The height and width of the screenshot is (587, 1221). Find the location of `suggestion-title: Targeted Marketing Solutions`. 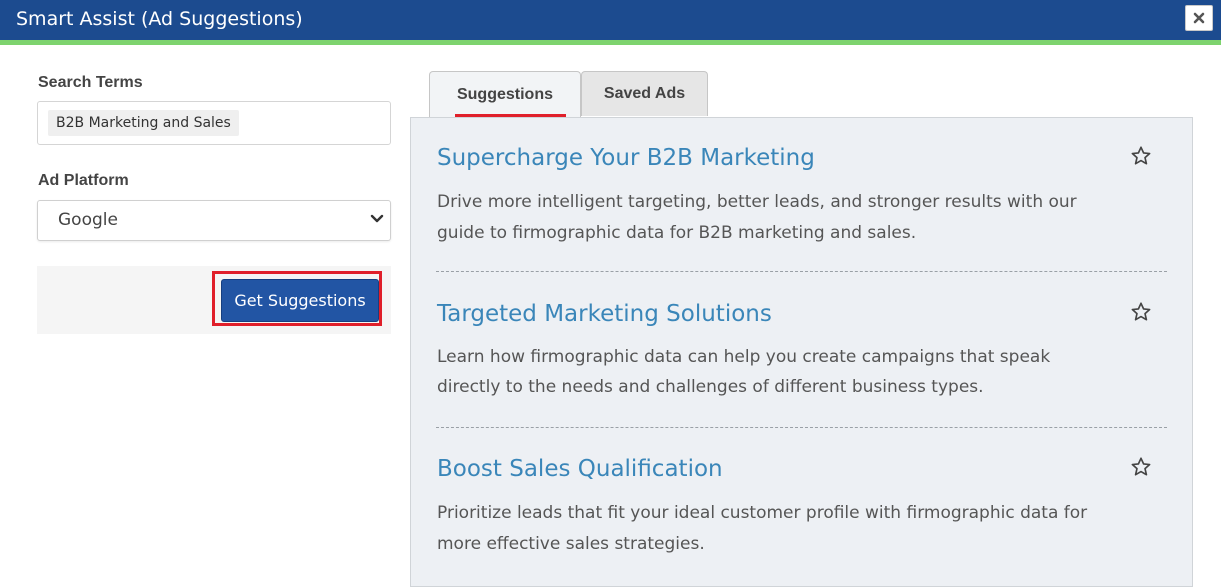

suggestion-title: Targeted Marketing Solutions is located at coordinates (604, 314).